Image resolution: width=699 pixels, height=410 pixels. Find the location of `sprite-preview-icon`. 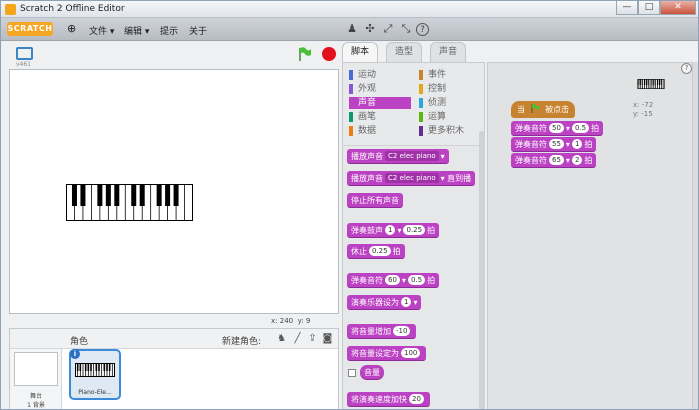

sprite-preview-icon is located at coordinates (651, 84).